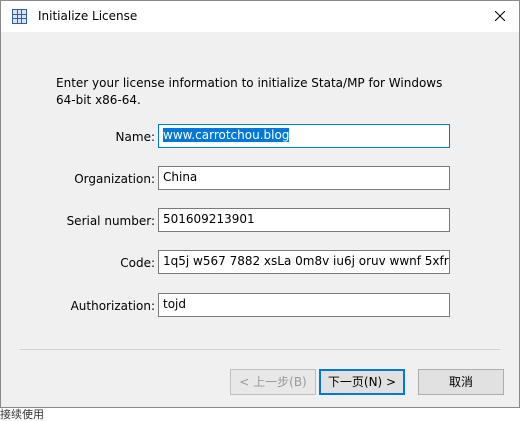 The width and height of the screenshot is (524, 421). I want to click on name-value: www.carrotchou.blog, so click(226, 135).